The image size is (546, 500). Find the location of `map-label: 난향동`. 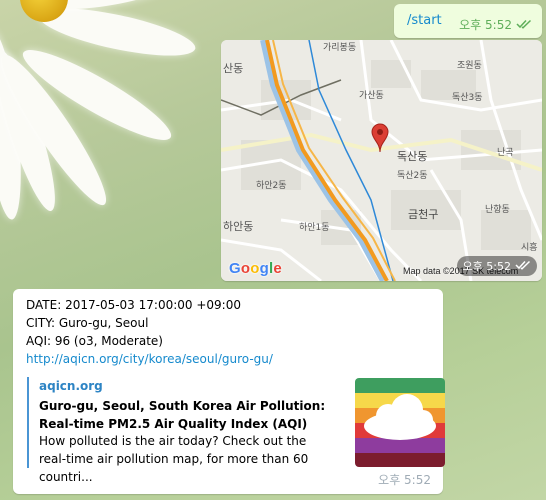

map-label: 난향동 is located at coordinates (497, 209).